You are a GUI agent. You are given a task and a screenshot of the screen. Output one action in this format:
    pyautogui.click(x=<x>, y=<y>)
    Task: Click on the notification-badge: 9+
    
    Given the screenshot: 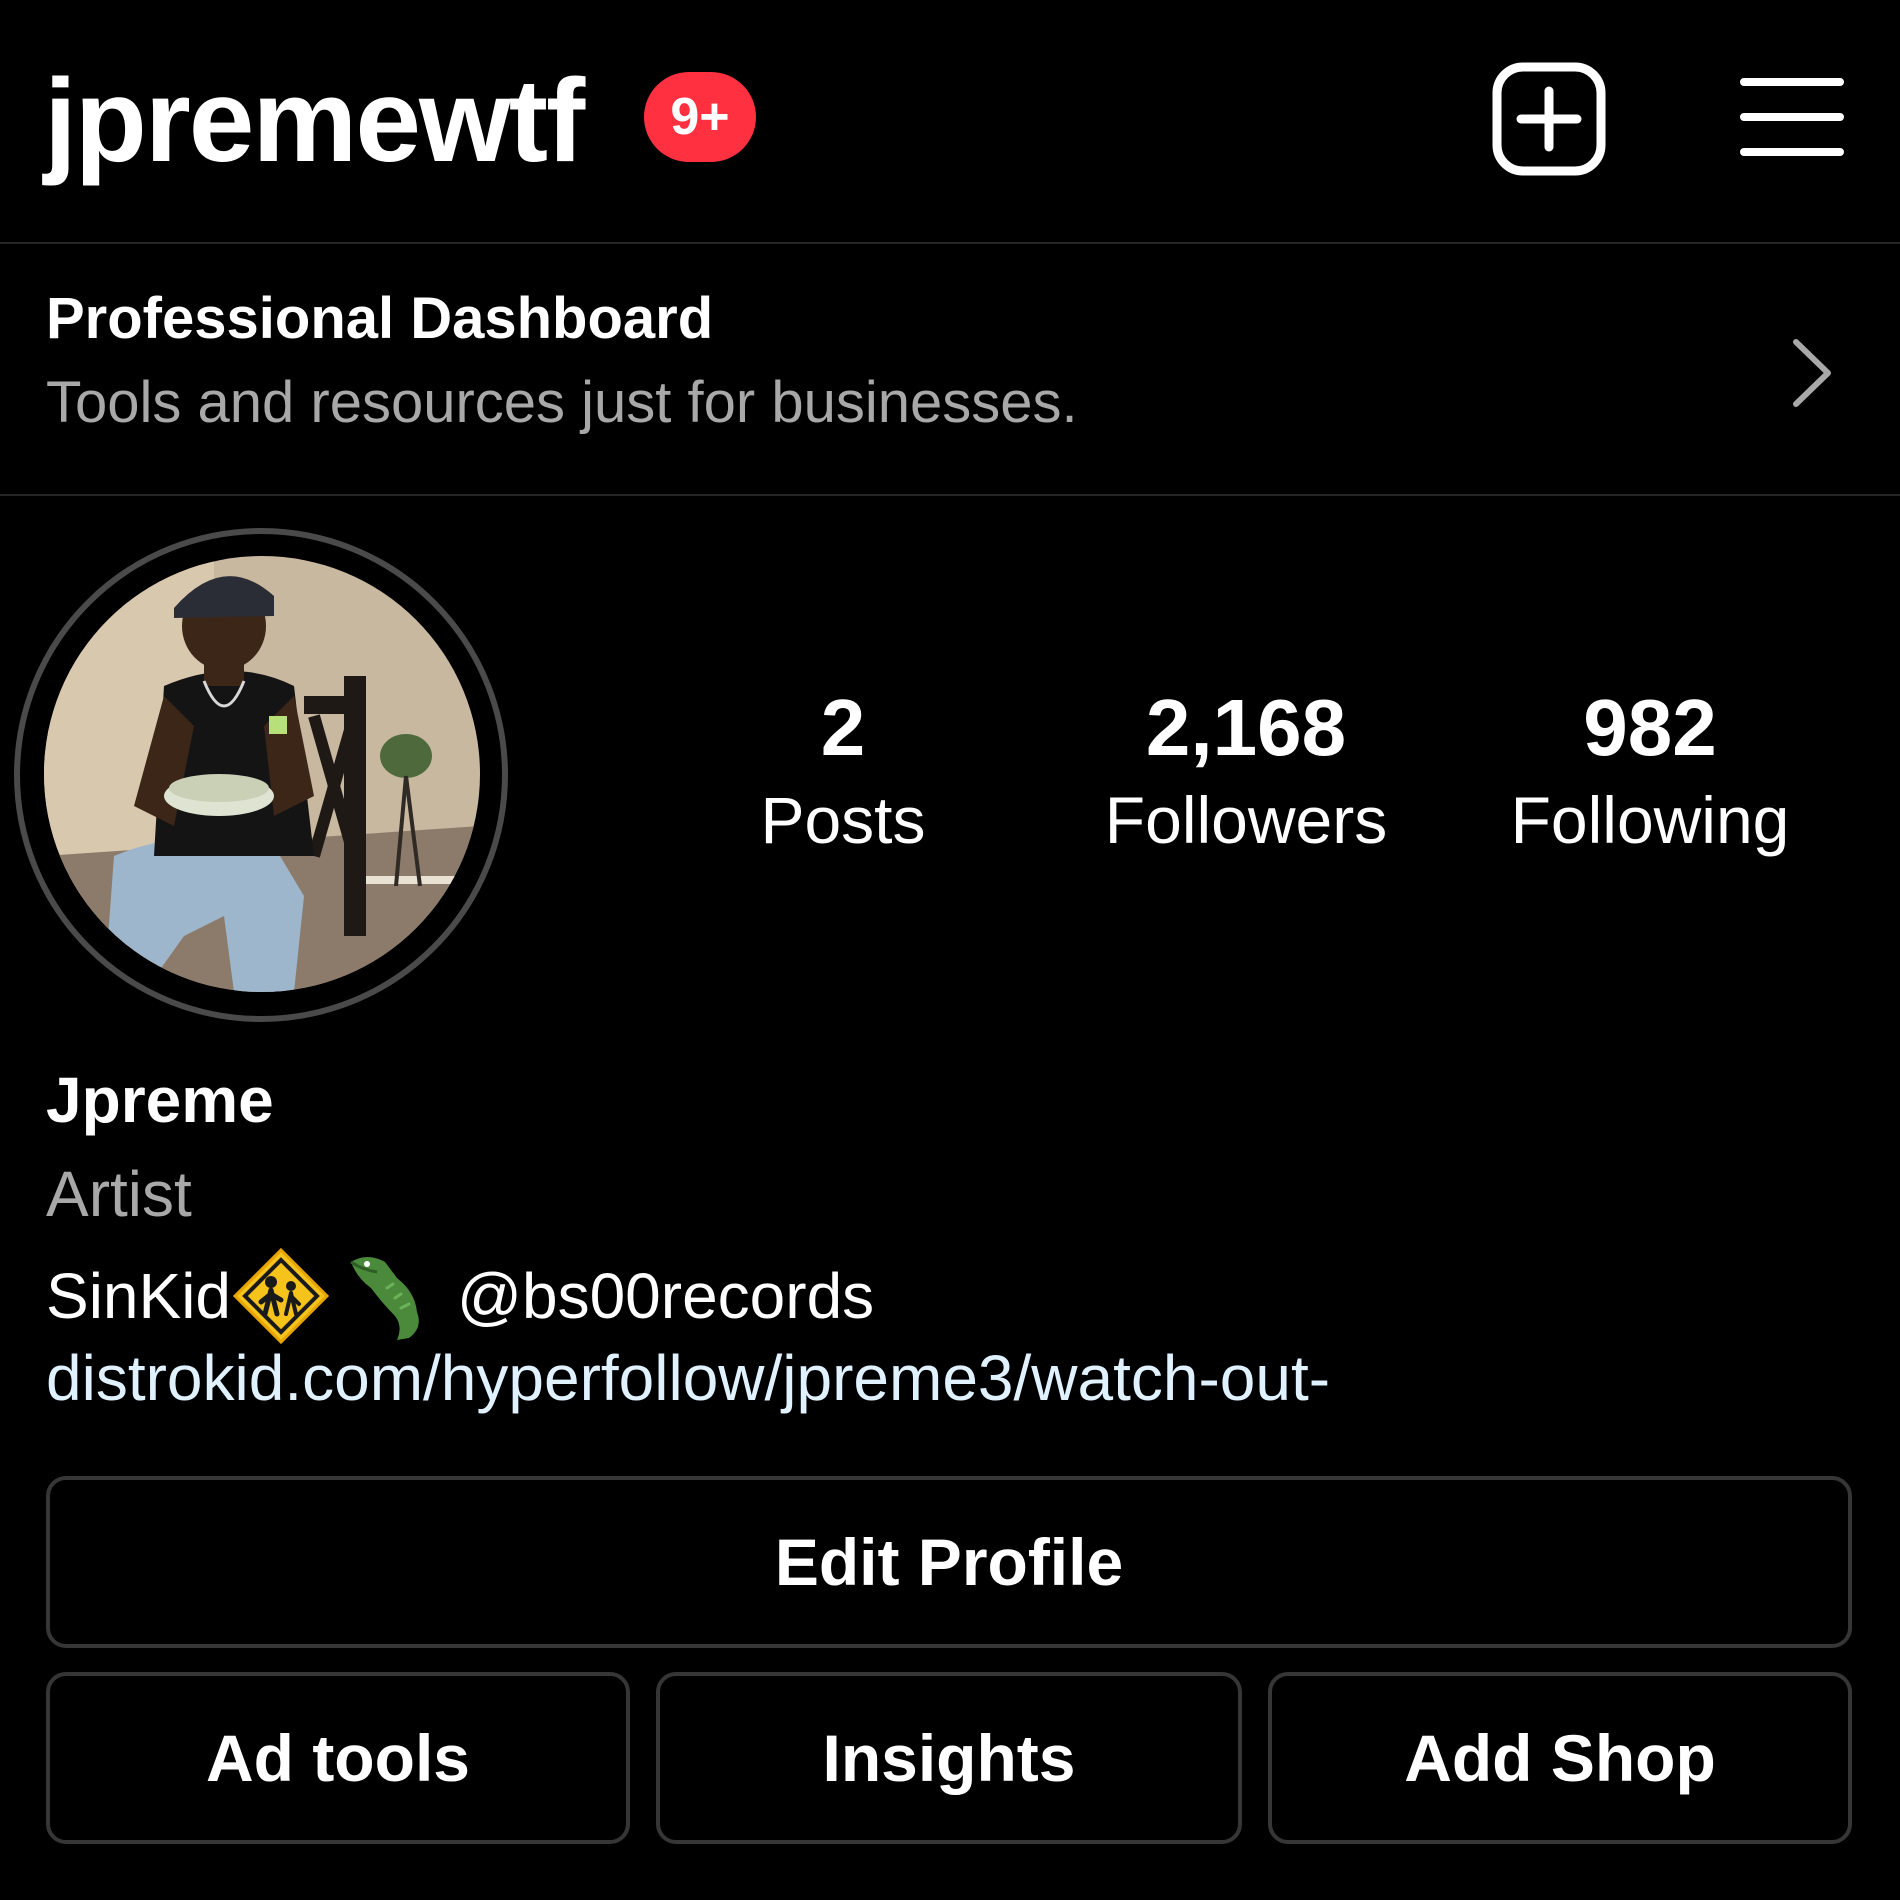 What is the action you would take?
    pyautogui.click(x=700, y=117)
    